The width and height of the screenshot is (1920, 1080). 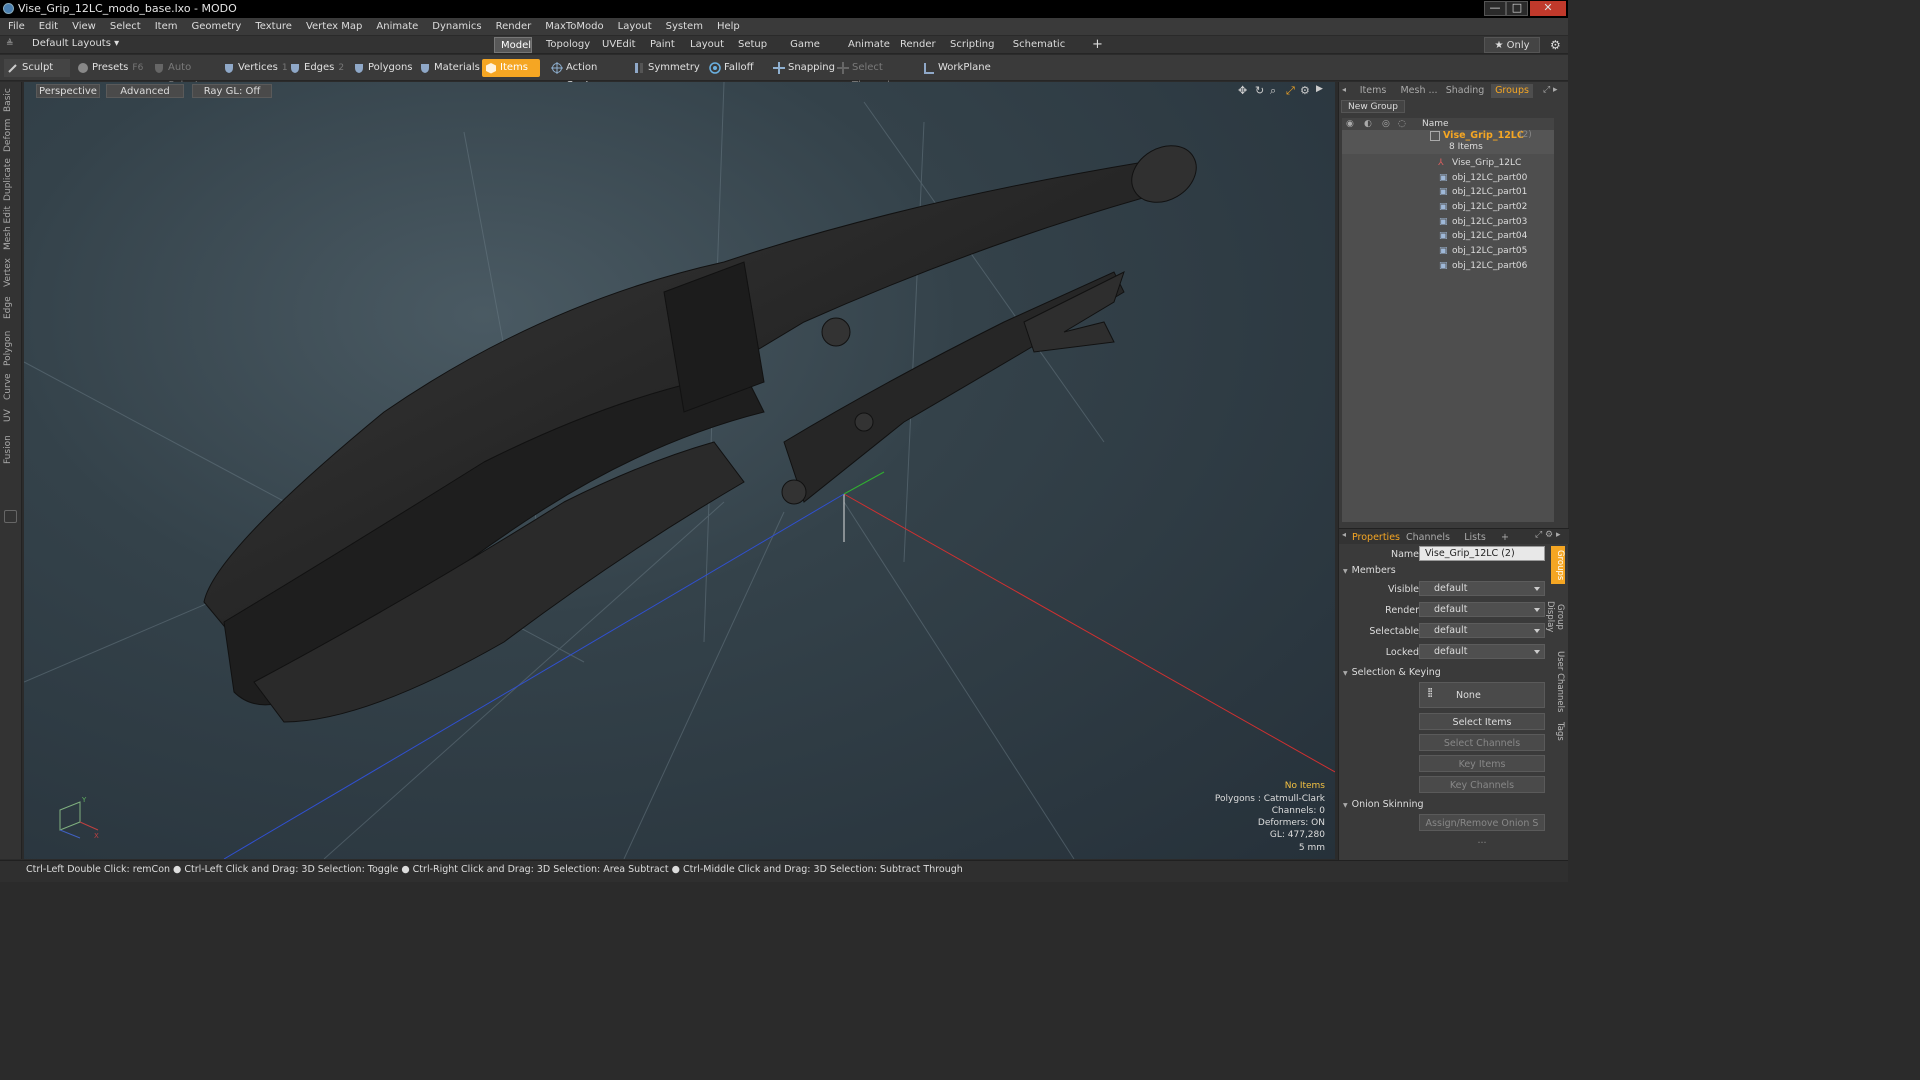 What do you see at coordinates (37, 68) in the screenshot?
I see `sculpt-button: Sculpt` at bounding box center [37, 68].